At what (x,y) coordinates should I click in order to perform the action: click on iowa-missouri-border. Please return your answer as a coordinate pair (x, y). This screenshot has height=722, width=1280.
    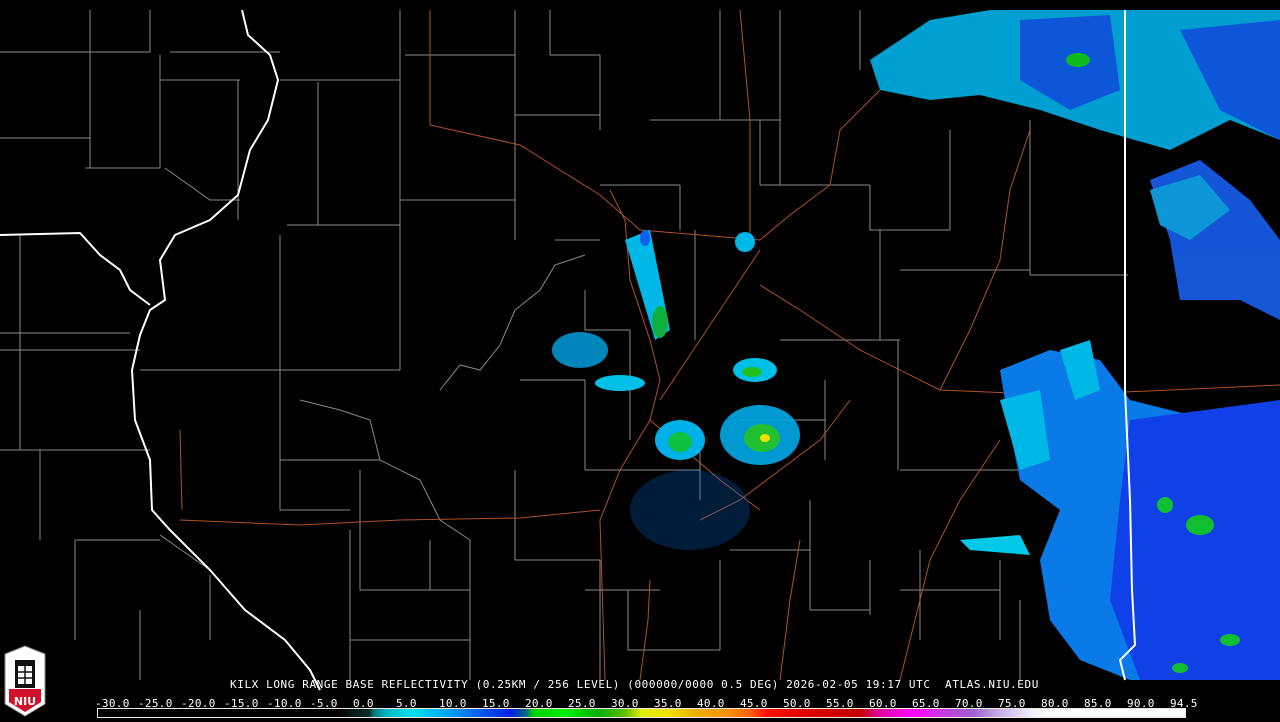
    Looking at the image, I should click on (75, 268).